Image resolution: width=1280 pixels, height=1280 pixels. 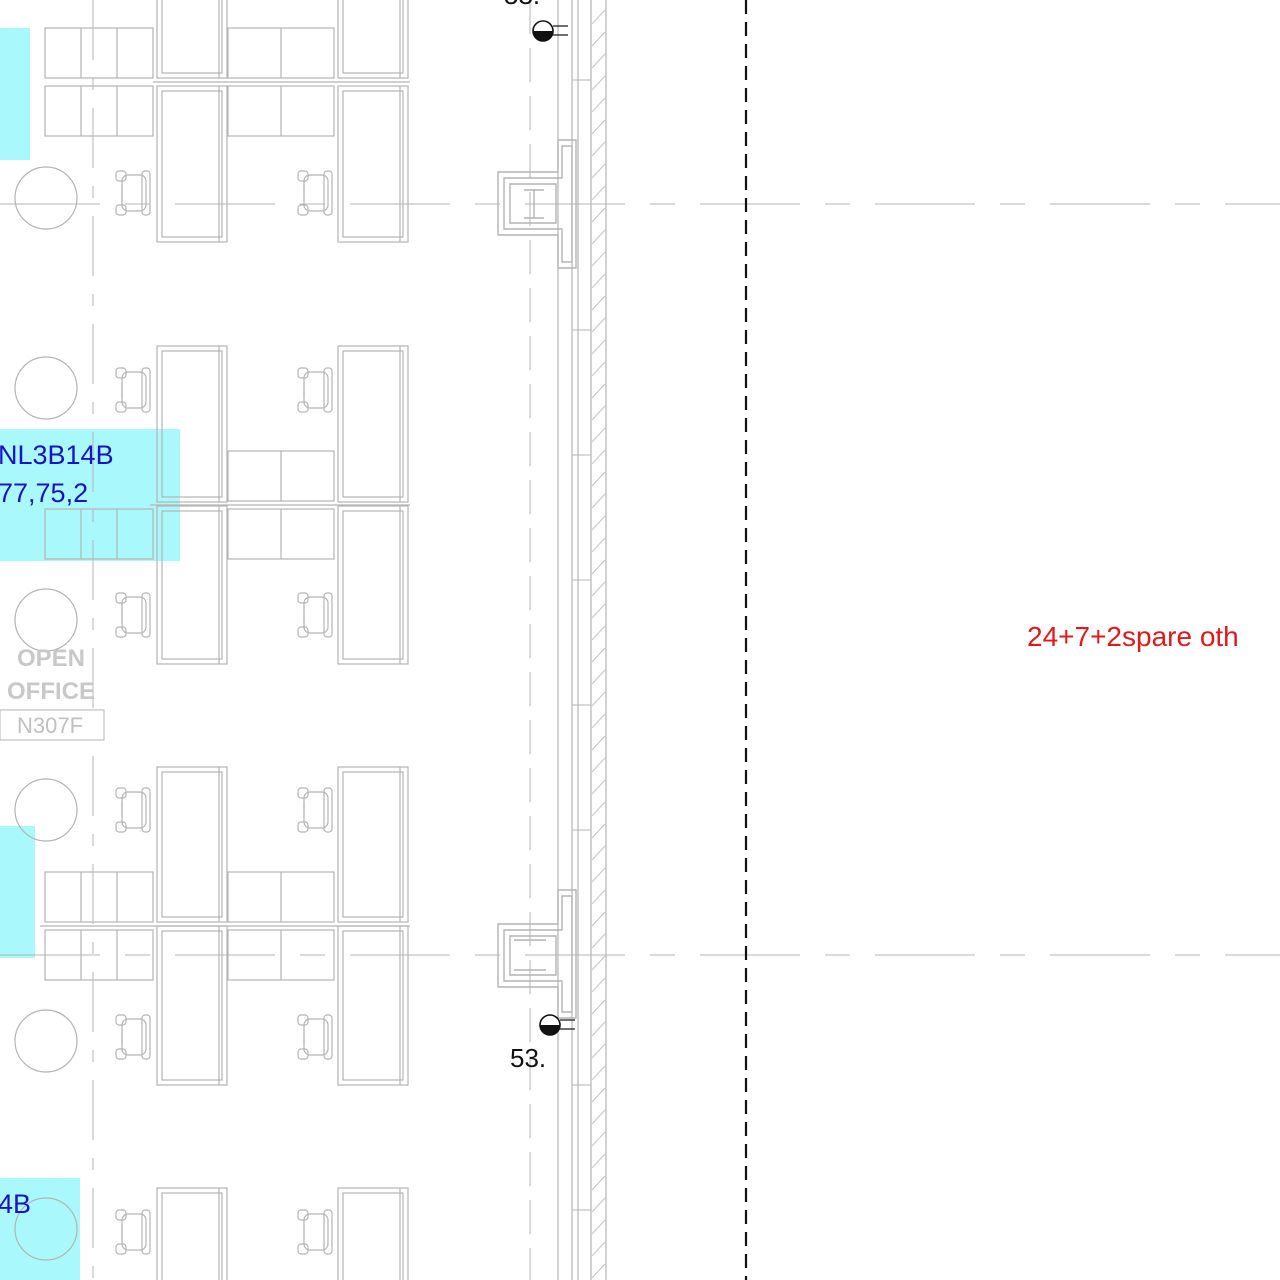 I want to click on room-name-line2: OFFICE, so click(x=51, y=691).